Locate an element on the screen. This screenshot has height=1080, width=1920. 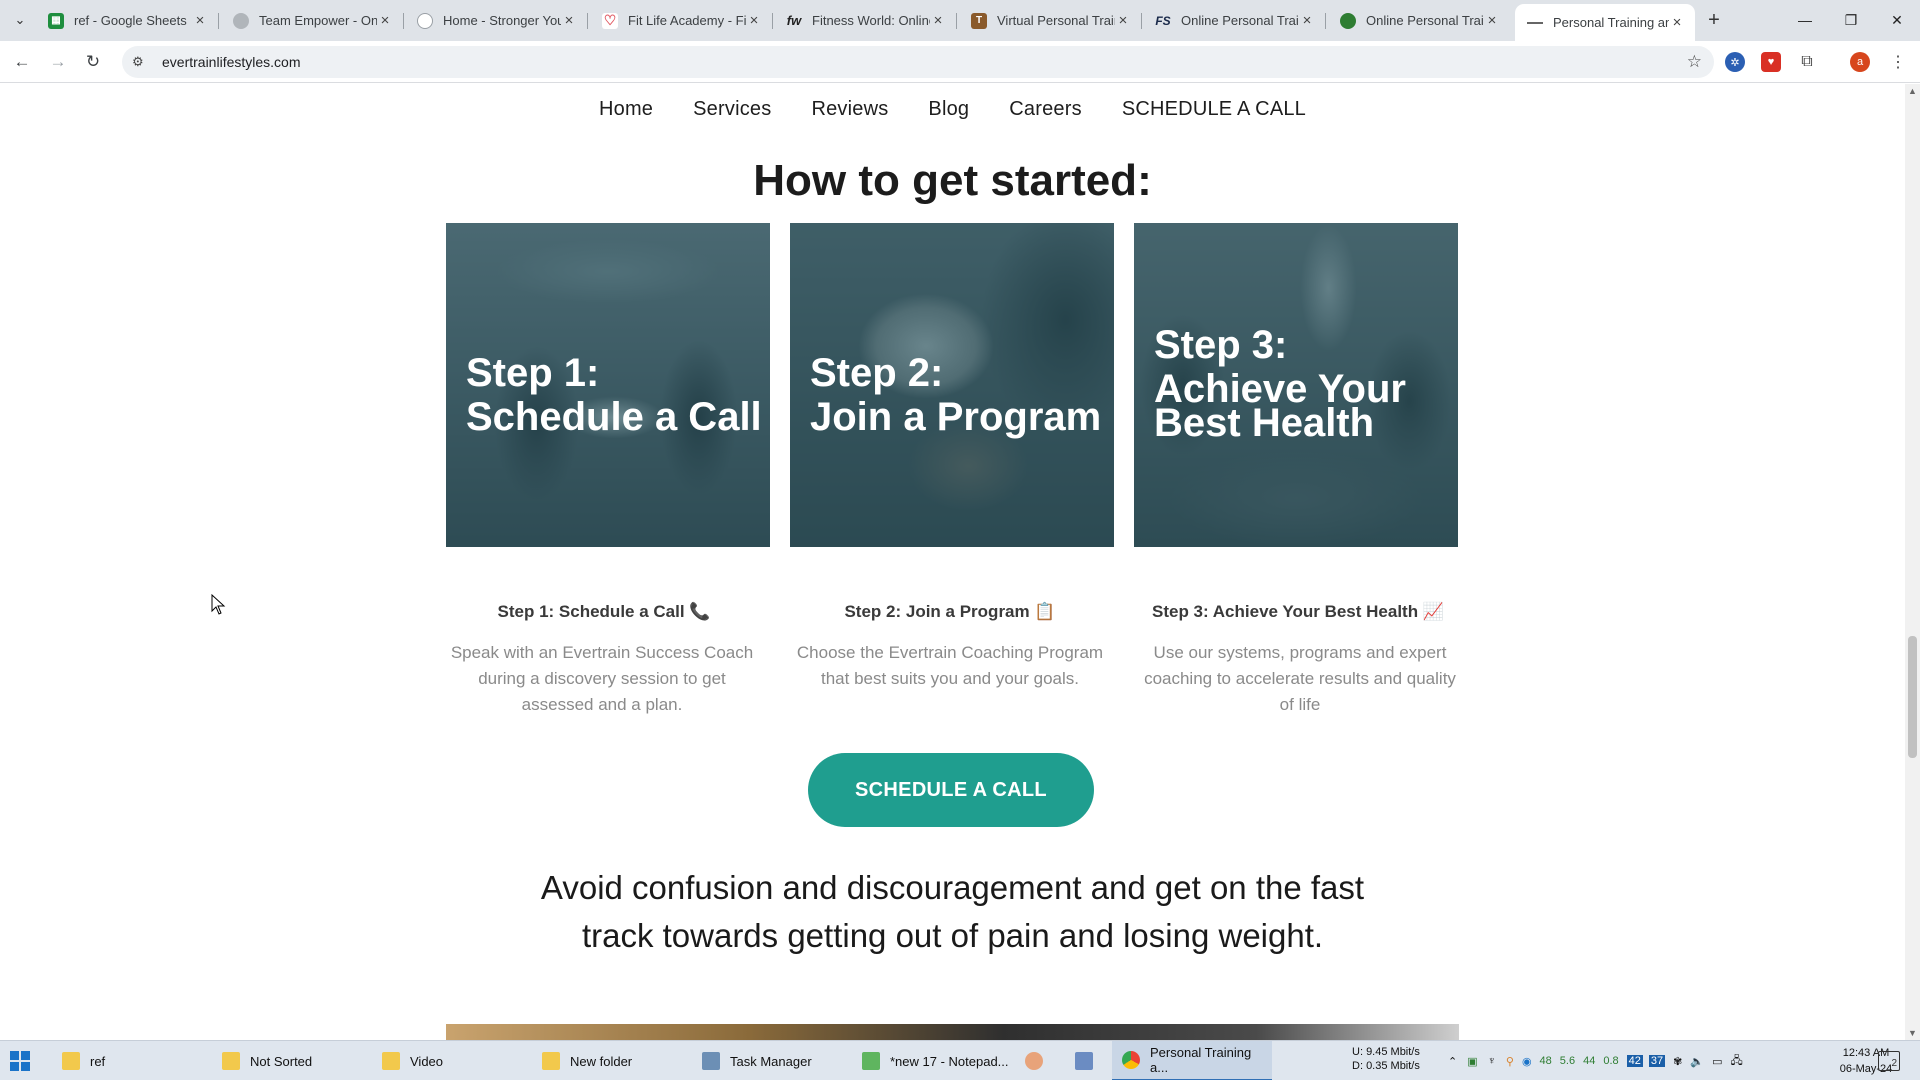
profile-avatar: a is located at coordinates (1860, 62).